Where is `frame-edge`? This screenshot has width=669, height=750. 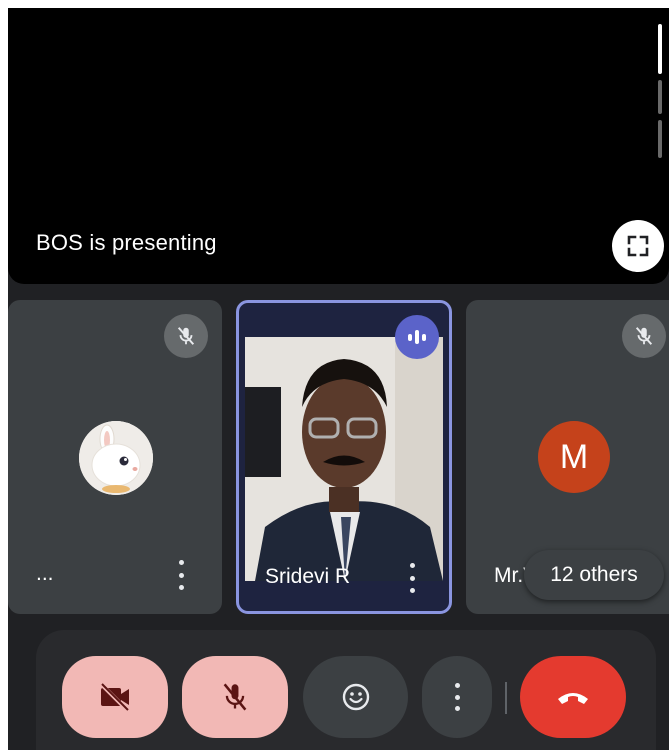 frame-edge is located at coordinates (4, 375).